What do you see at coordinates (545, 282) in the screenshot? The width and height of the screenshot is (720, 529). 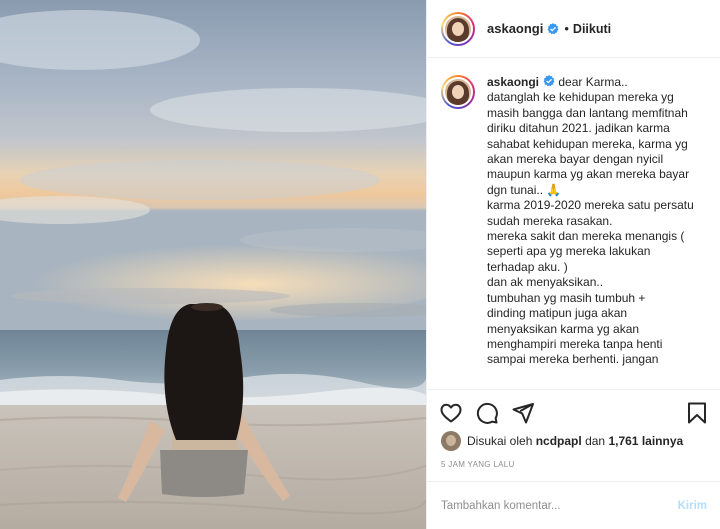 I see `caption-line: dan ak menyaksikan..` at bounding box center [545, 282].